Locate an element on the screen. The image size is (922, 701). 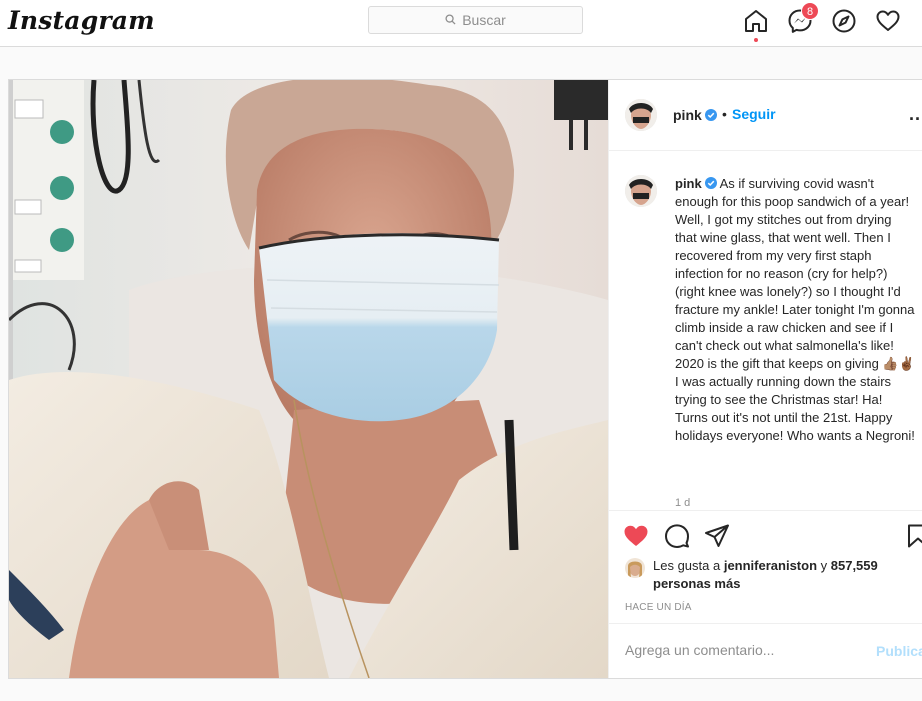
share-button is located at coordinates (717, 536).